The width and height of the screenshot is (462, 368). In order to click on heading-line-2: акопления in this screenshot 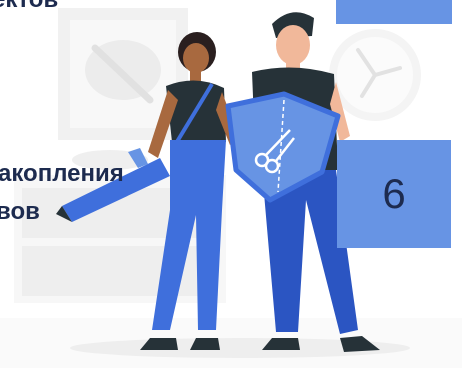, I will do `click(62, 173)`.